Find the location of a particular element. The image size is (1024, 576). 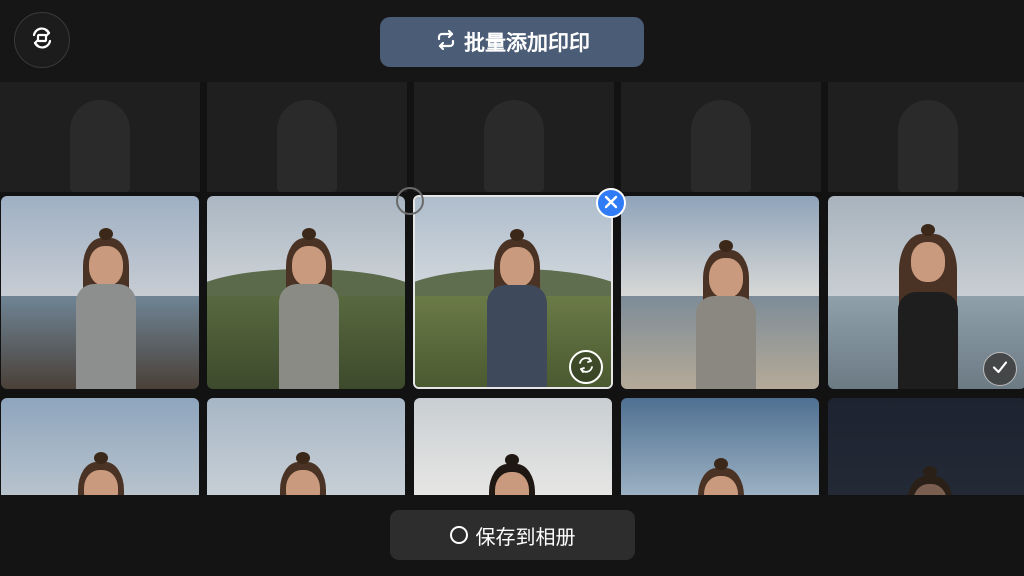

save-to-album-button: 保存到相册 is located at coordinates (512, 535).